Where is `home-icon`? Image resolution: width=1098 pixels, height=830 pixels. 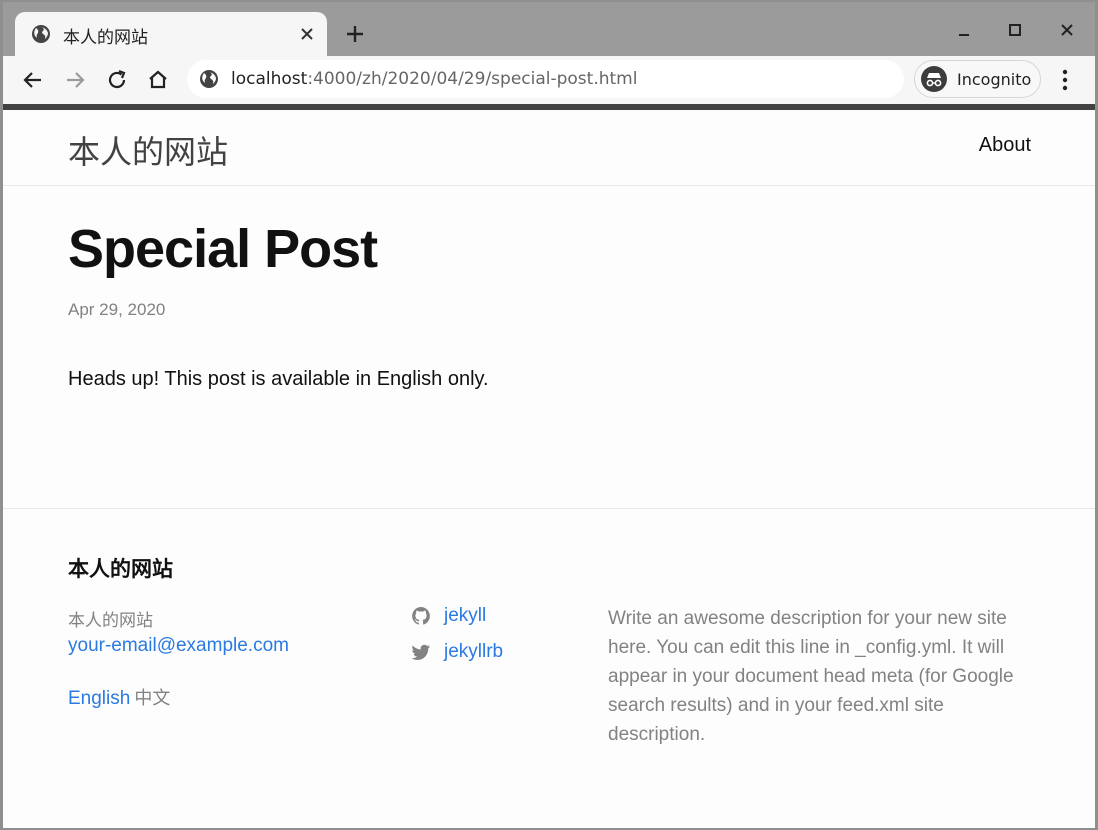 home-icon is located at coordinates (158, 80).